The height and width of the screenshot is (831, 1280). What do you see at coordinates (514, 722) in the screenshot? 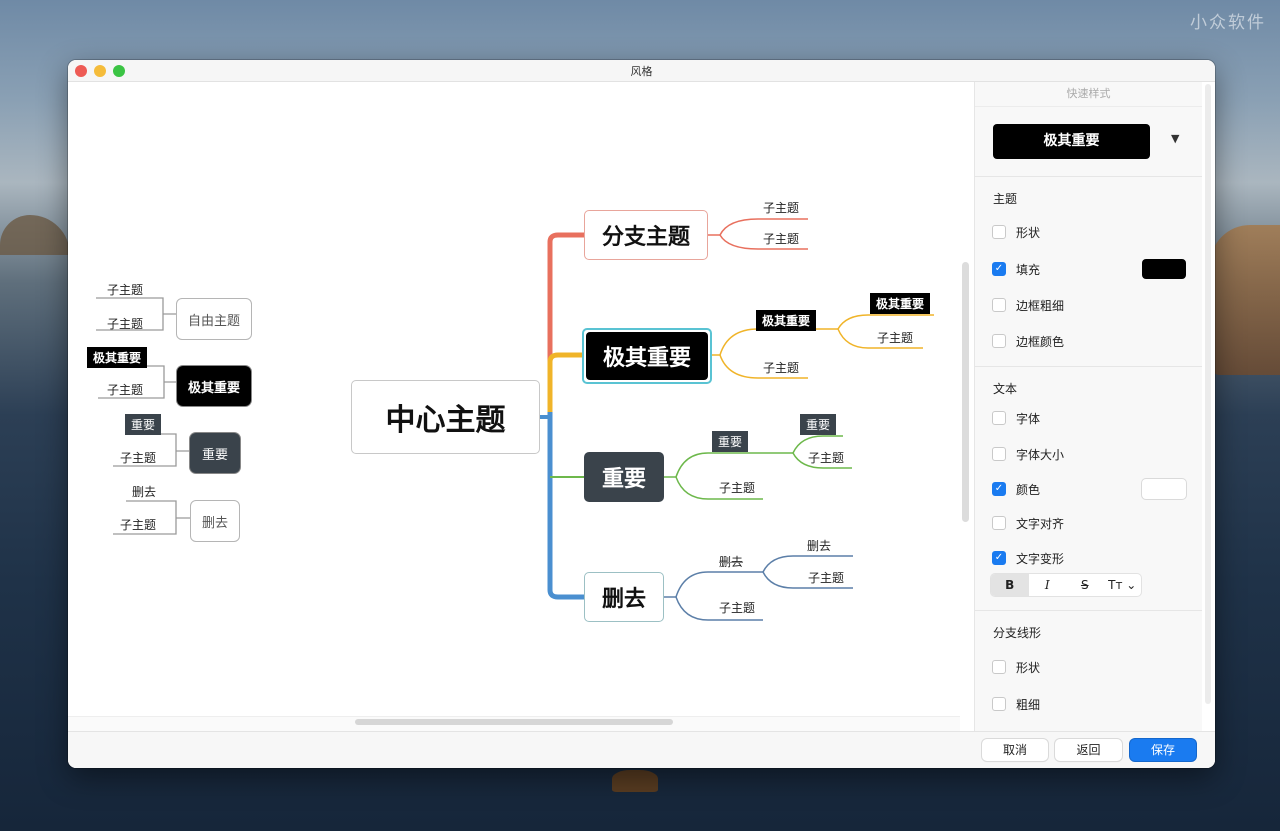
I see `horizontal-scrollbar` at bounding box center [514, 722].